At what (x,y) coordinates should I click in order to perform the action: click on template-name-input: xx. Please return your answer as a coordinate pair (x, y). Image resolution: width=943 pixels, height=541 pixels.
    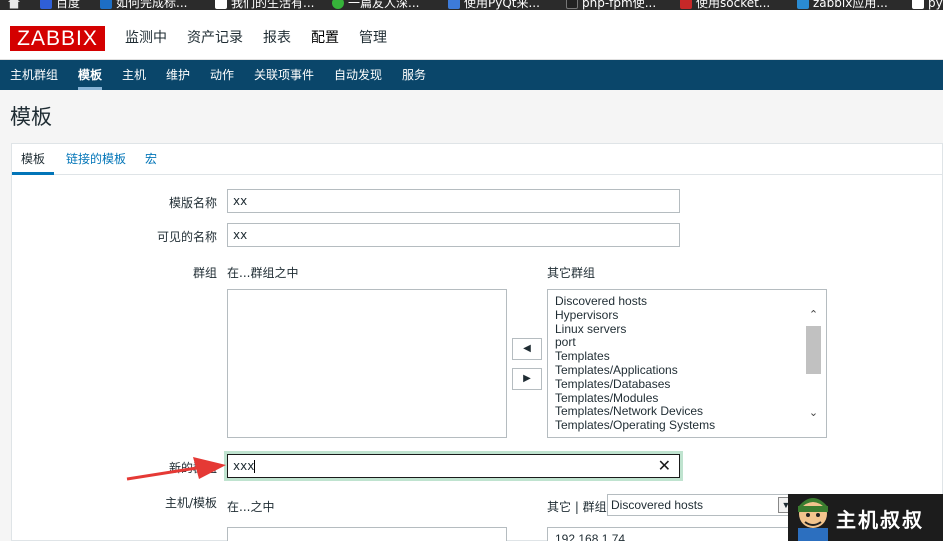
    Looking at the image, I should click on (453, 201).